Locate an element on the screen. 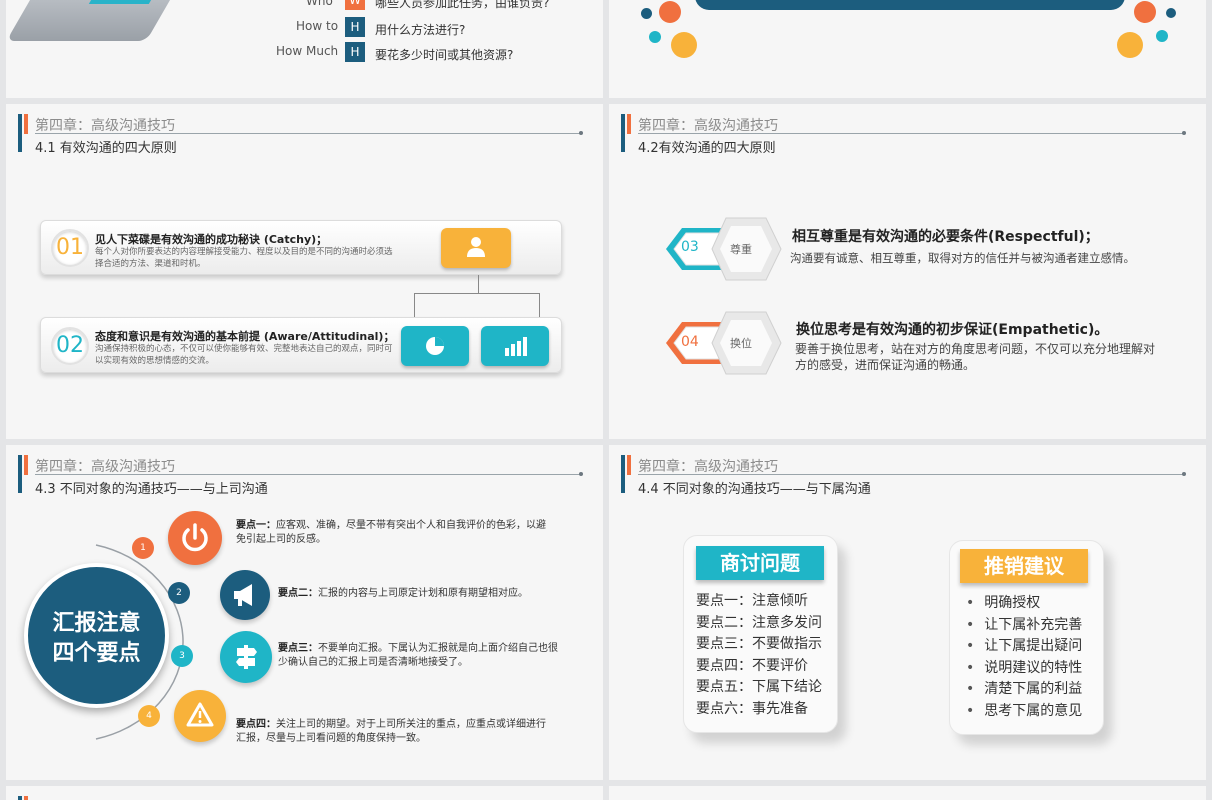 The height and width of the screenshot is (800, 1212). card-number: 02 is located at coordinates (70, 346).